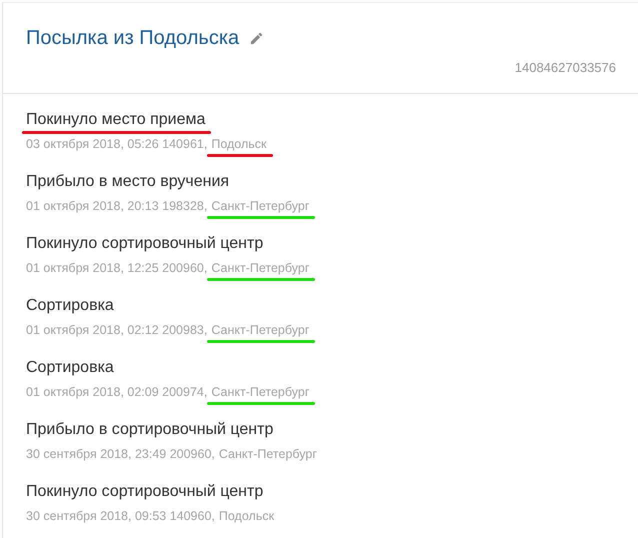 The width and height of the screenshot is (638, 538). Describe the element at coordinates (117, 330) in the screenshot. I see `event-details: 01 октября 2018, 02:12 200983,` at that location.